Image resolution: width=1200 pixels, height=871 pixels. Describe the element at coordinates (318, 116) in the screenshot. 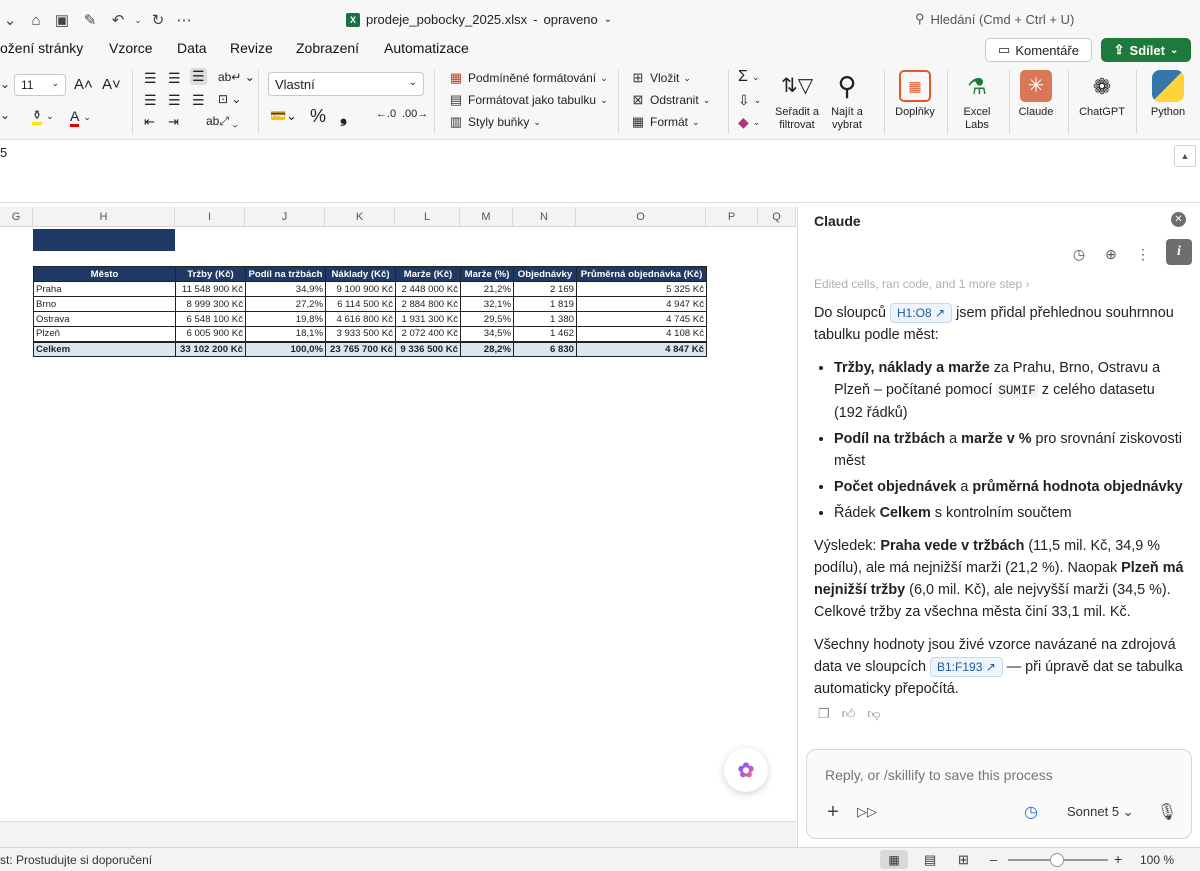

I see `percent-icon: %` at that location.